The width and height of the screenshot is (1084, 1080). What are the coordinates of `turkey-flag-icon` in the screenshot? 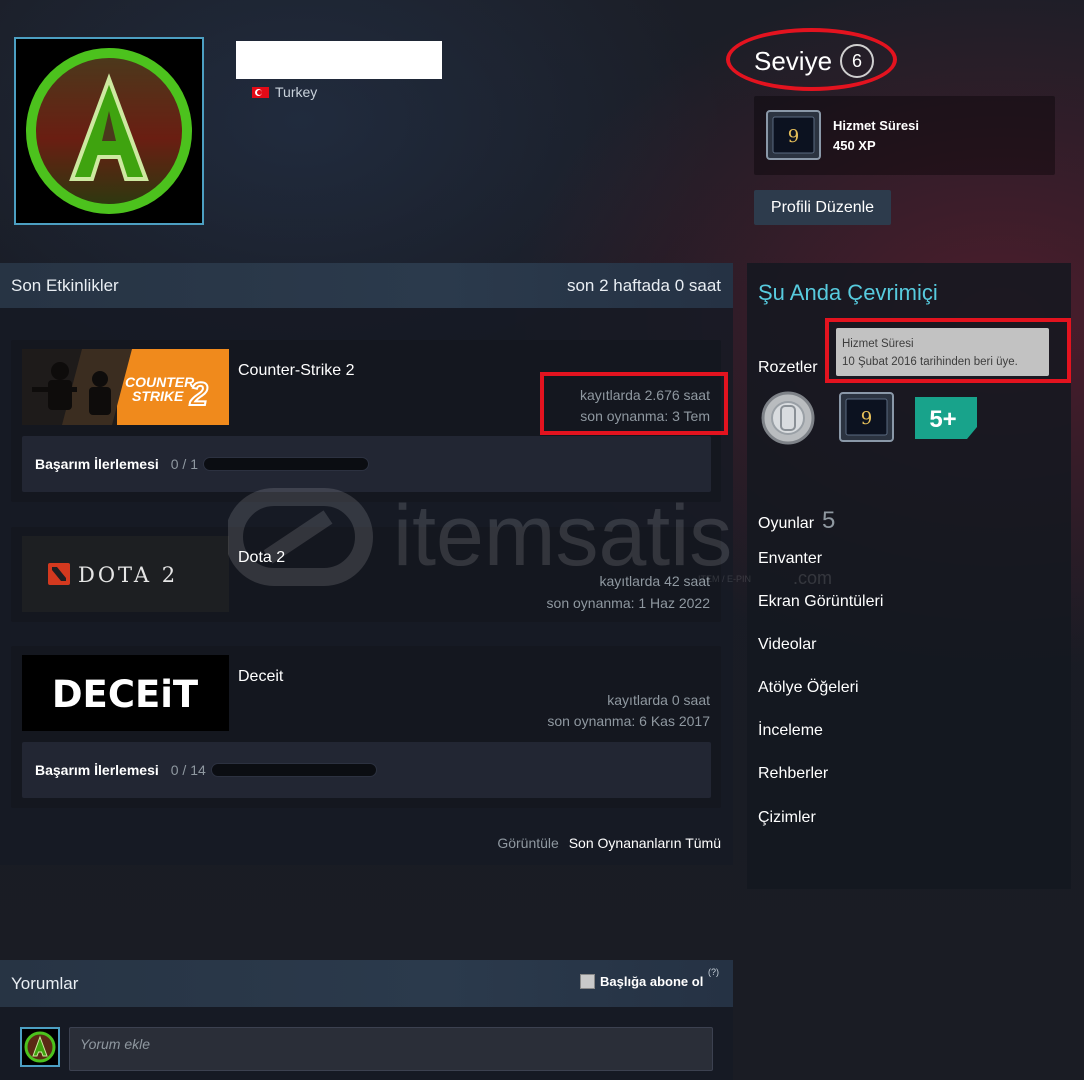 It's located at (260, 92).